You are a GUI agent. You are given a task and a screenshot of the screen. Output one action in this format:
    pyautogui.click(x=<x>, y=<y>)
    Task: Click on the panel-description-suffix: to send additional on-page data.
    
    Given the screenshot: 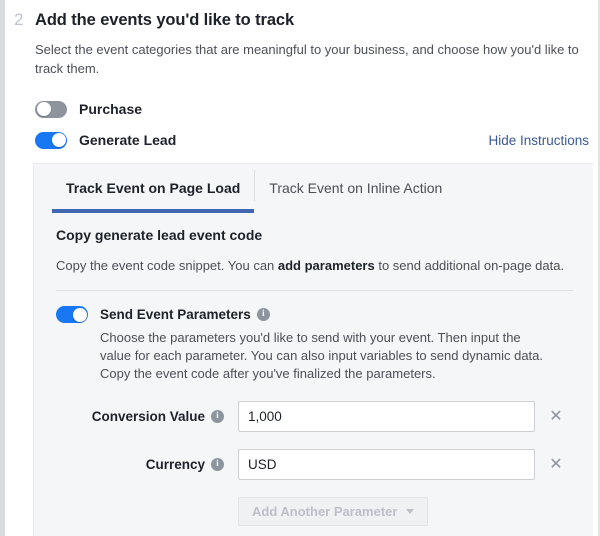 What is the action you would take?
    pyautogui.click(x=469, y=265)
    